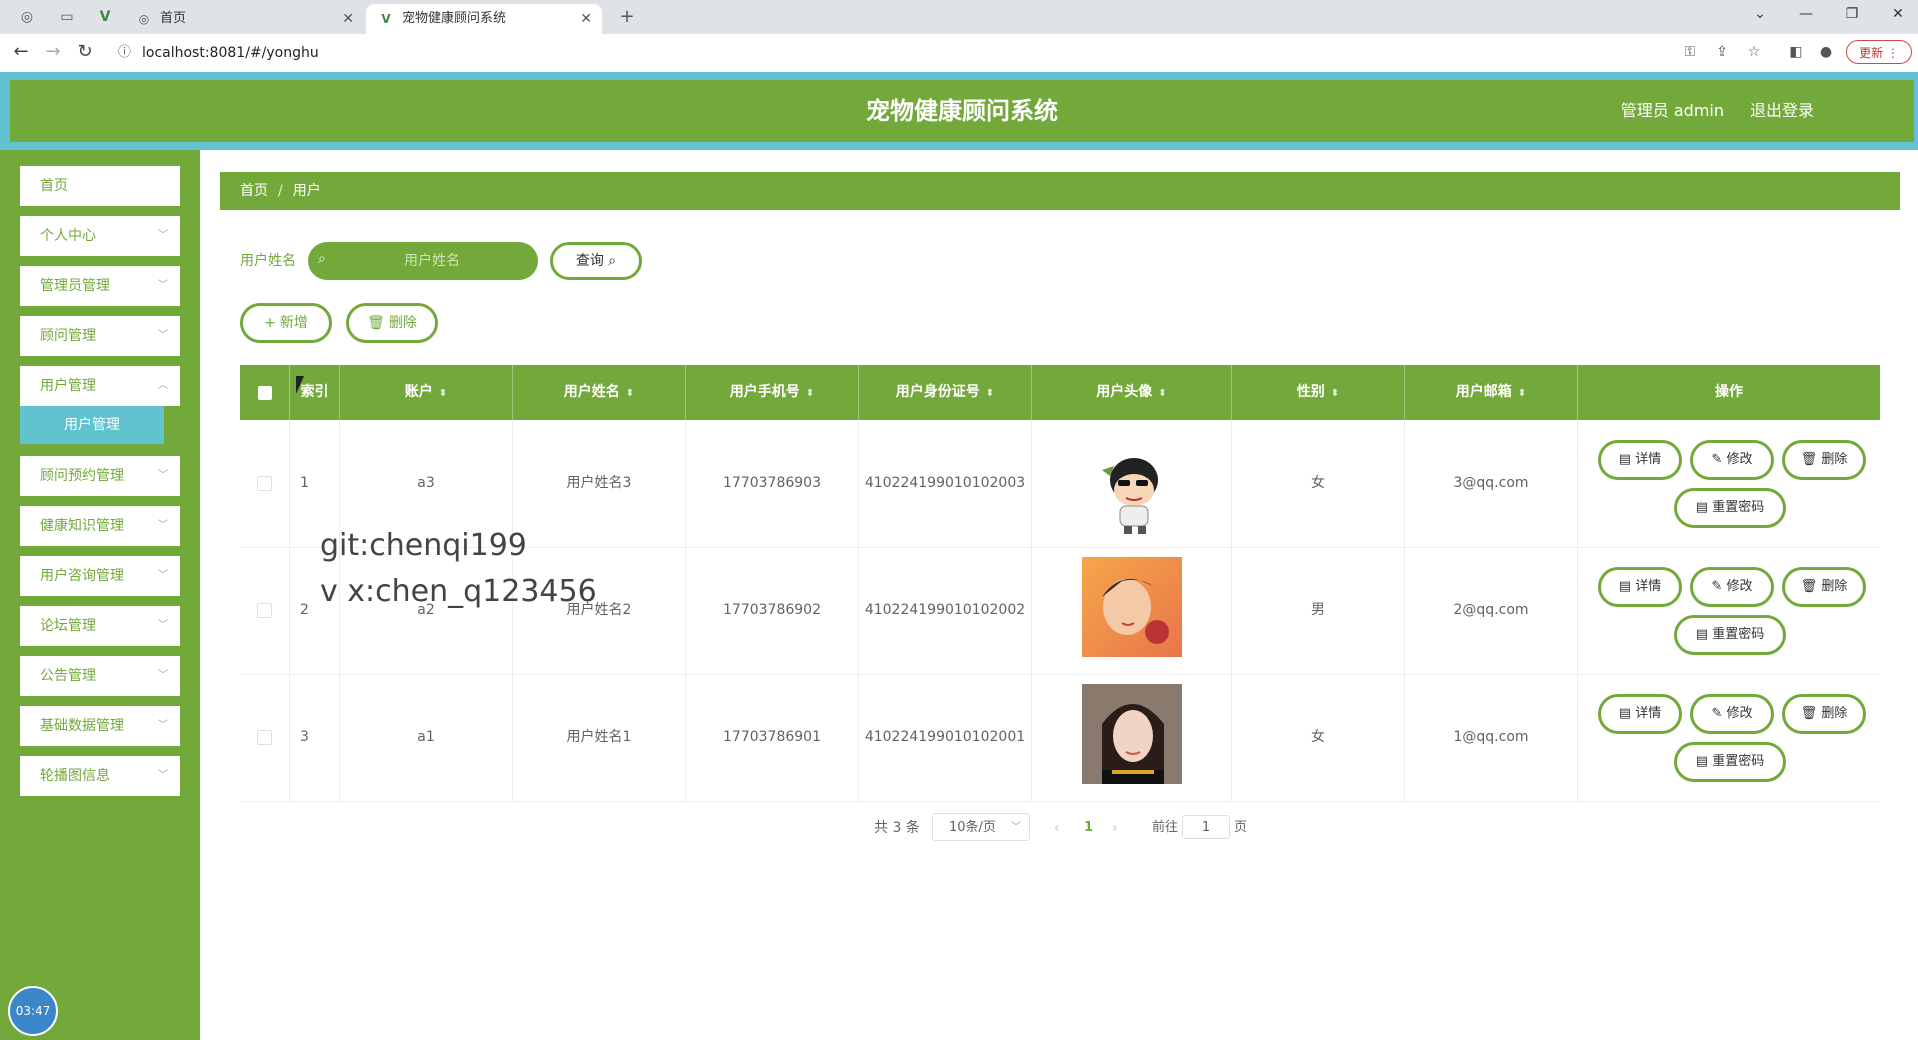 This screenshot has width=1918, height=1040. I want to click on delete-button: 🗑 删除, so click(392, 323).